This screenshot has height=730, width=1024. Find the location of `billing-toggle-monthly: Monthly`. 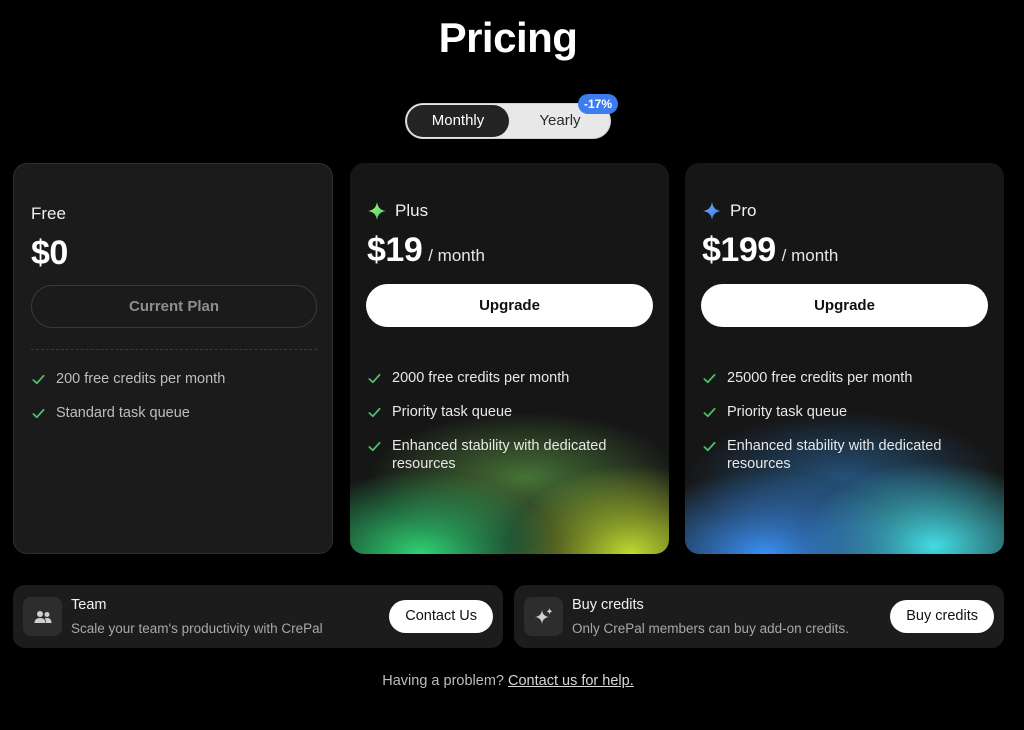

billing-toggle-monthly: Monthly is located at coordinates (458, 121).